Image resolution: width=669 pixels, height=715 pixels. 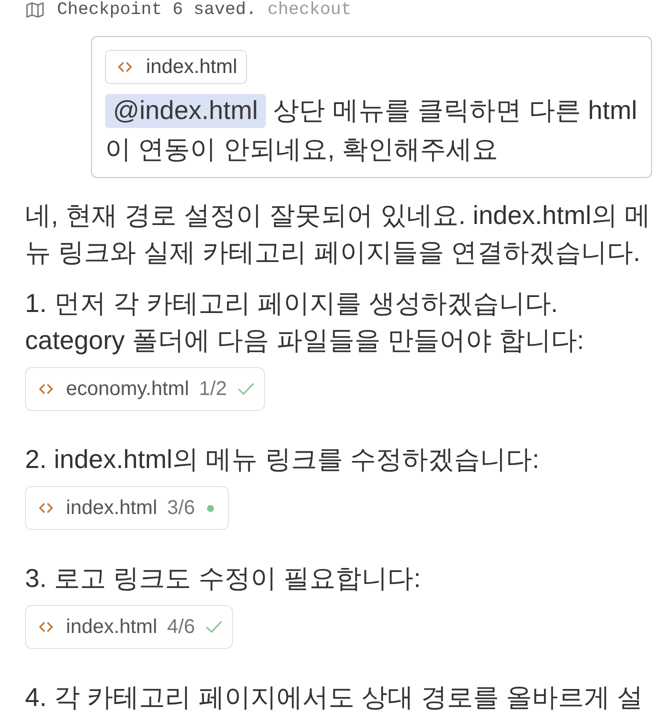 I want to click on step-text: 4. 각 카테고리 페이지에서도 상대 경로를 올바르게 설, so click(x=334, y=697).